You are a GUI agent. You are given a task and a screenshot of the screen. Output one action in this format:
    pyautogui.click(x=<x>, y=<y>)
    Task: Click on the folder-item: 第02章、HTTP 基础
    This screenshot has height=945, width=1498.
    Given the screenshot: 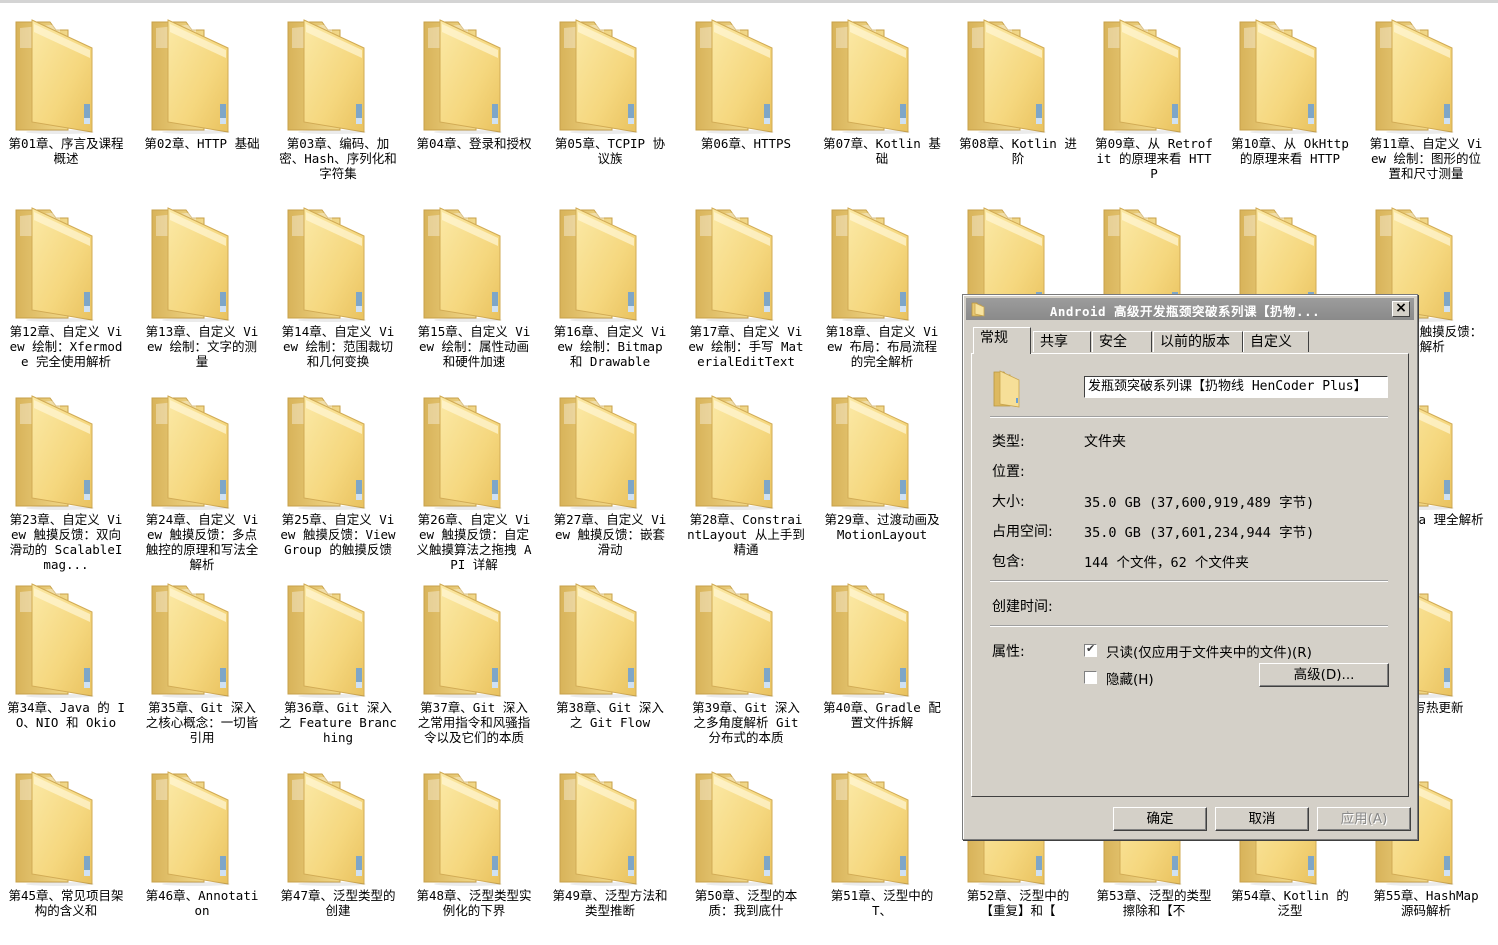 What is the action you would take?
    pyautogui.click(x=206, y=100)
    